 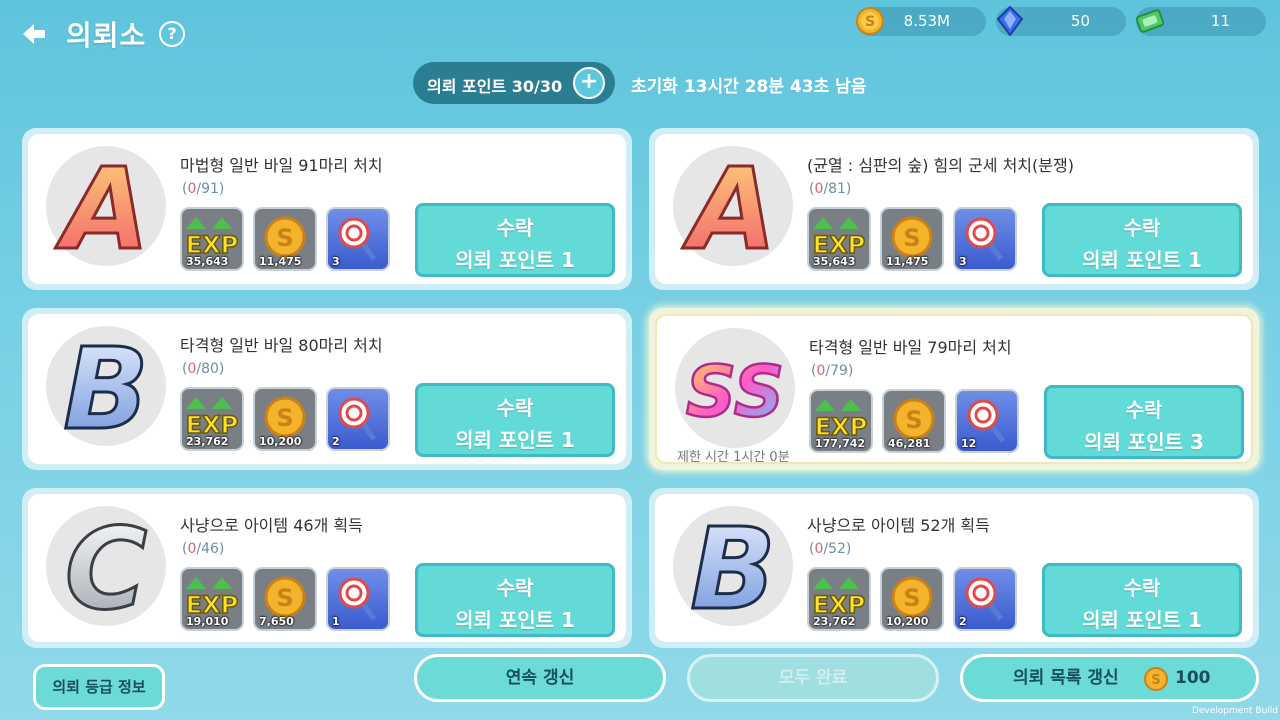 What do you see at coordinates (280, 261) in the screenshot?
I see `reward-gold-amount: 11,475` at bounding box center [280, 261].